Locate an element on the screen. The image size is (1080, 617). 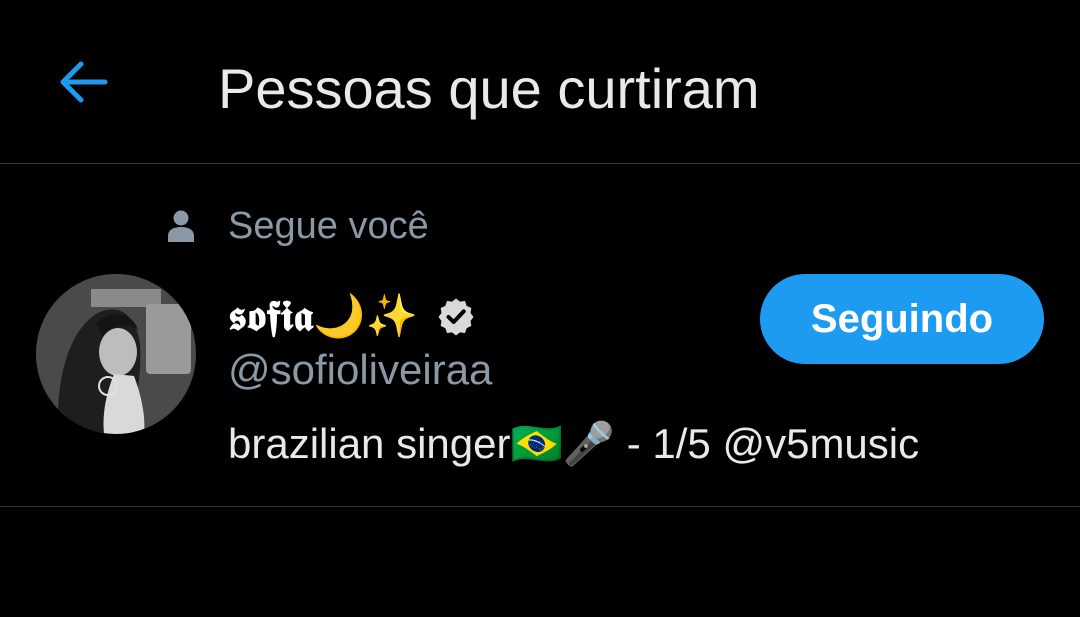
user-handle: @sofioliveiraa is located at coordinates (360, 369).